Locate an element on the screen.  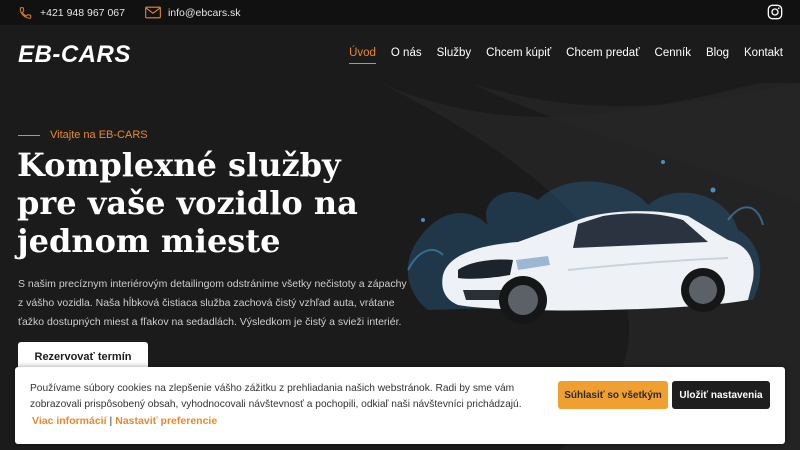
phone-number: +421 948 967 067 is located at coordinates (82, 13).